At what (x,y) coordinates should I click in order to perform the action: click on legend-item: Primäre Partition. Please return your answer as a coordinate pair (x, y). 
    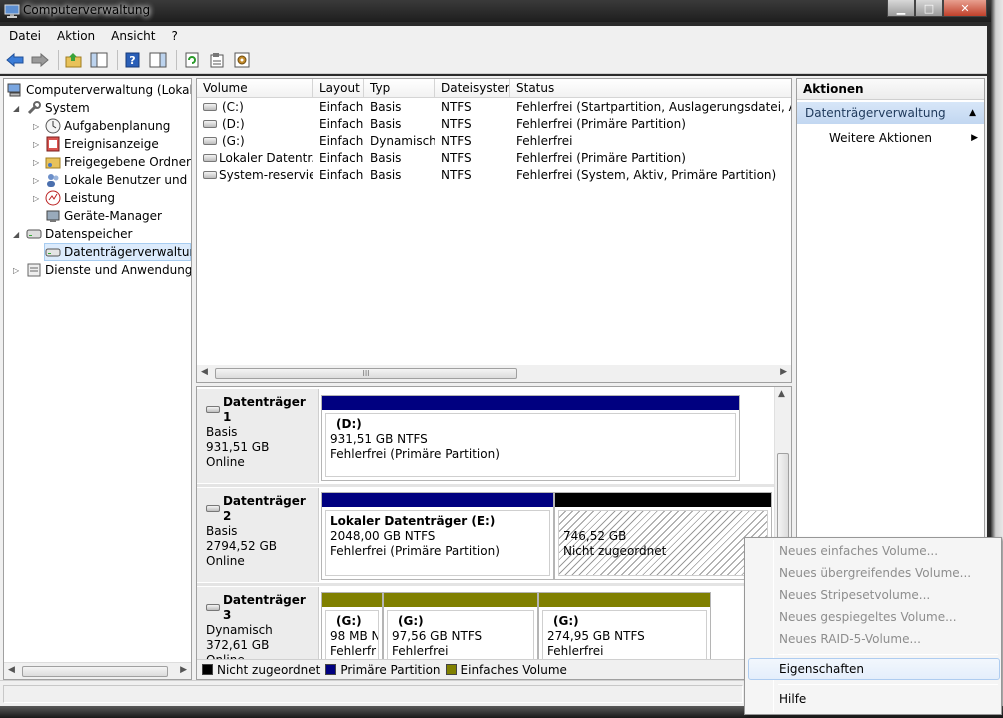
    Looking at the image, I should click on (383, 670).